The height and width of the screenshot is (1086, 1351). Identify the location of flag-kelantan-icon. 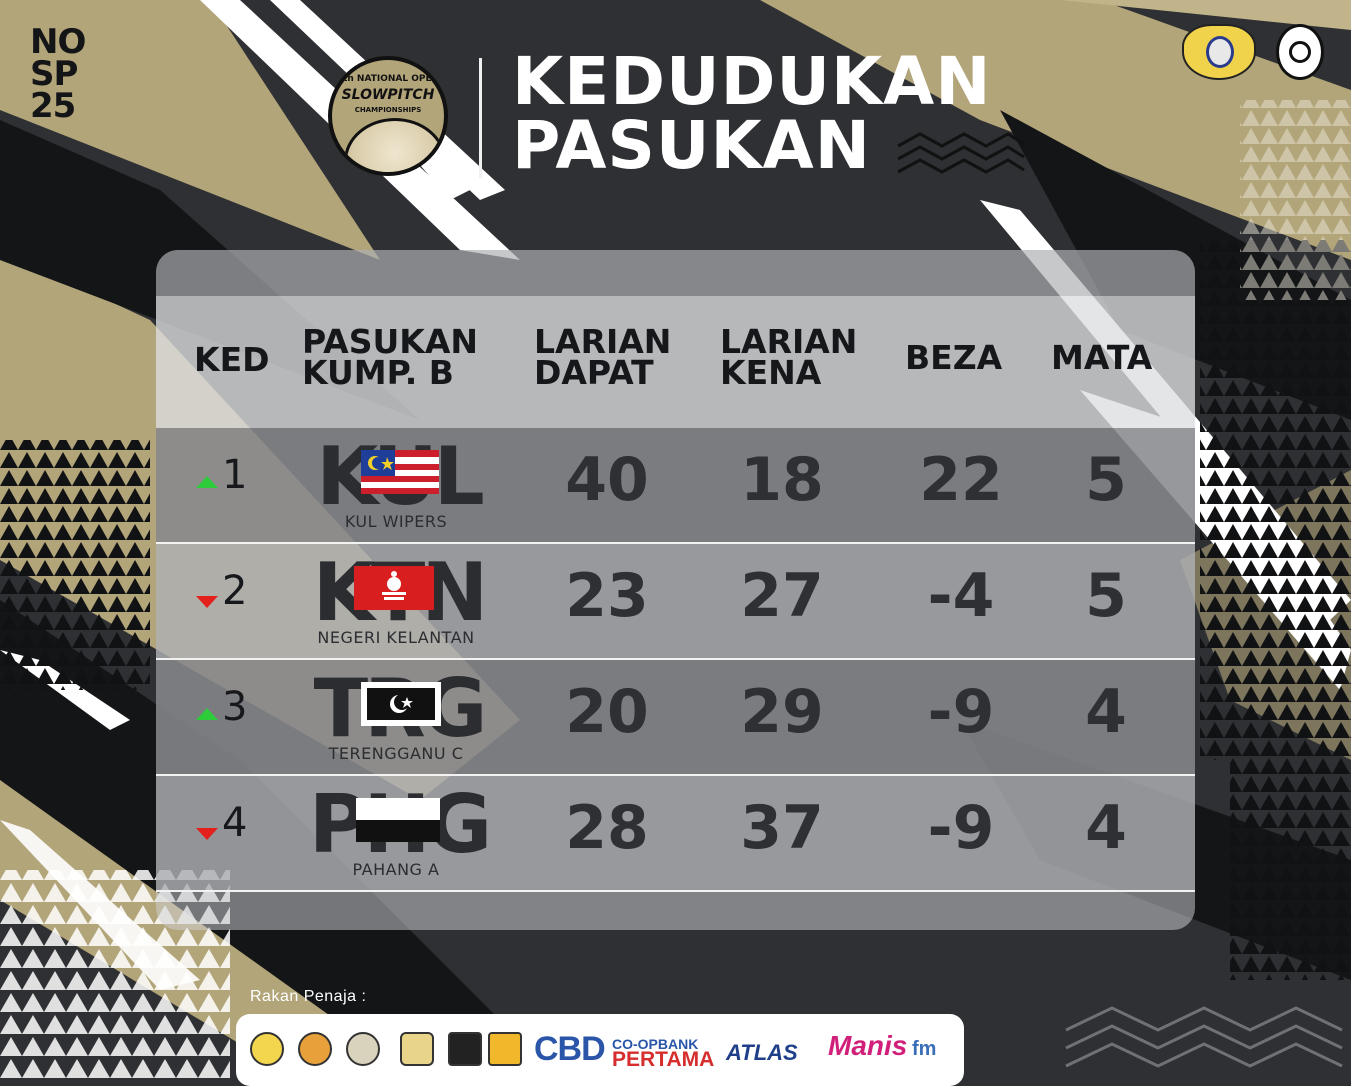
(394, 588).